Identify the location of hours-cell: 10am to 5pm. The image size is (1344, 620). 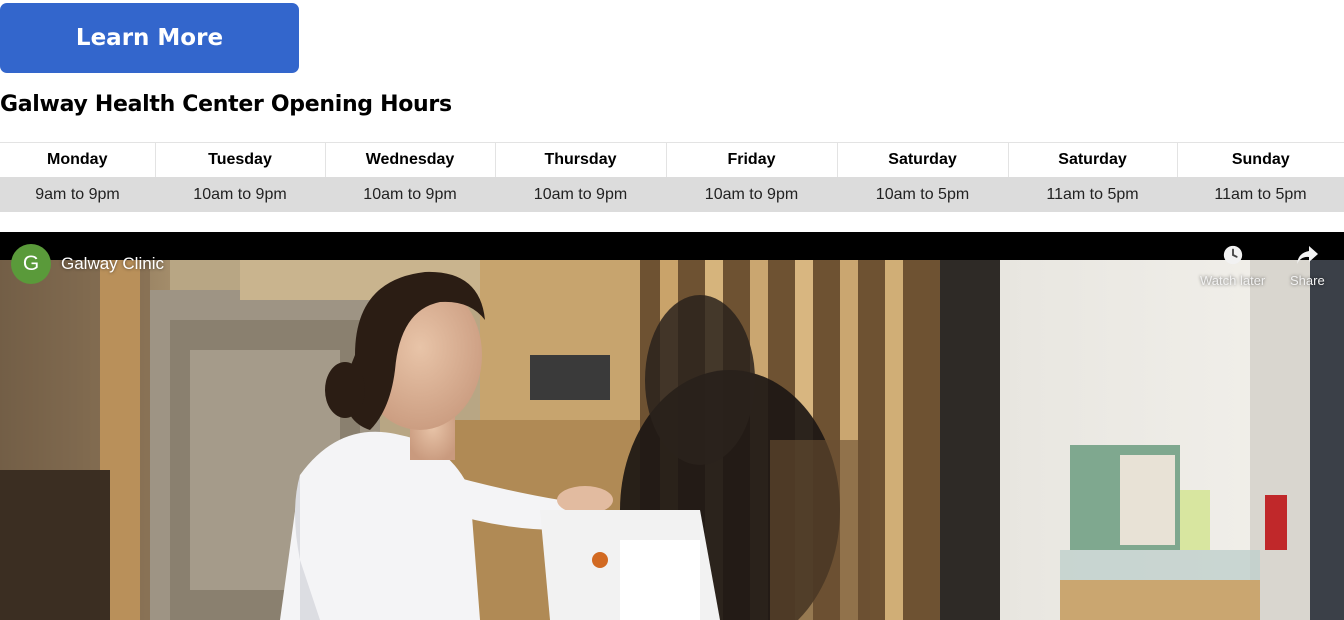
(922, 194).